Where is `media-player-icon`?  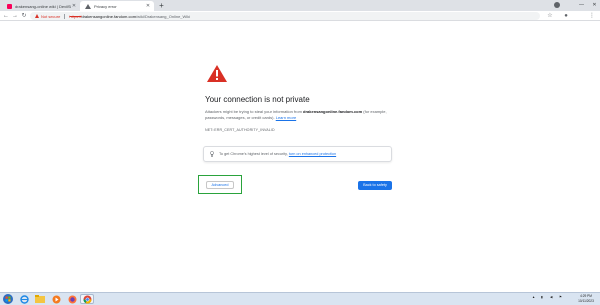
media-player-icon is located at coordinates (56, 299).